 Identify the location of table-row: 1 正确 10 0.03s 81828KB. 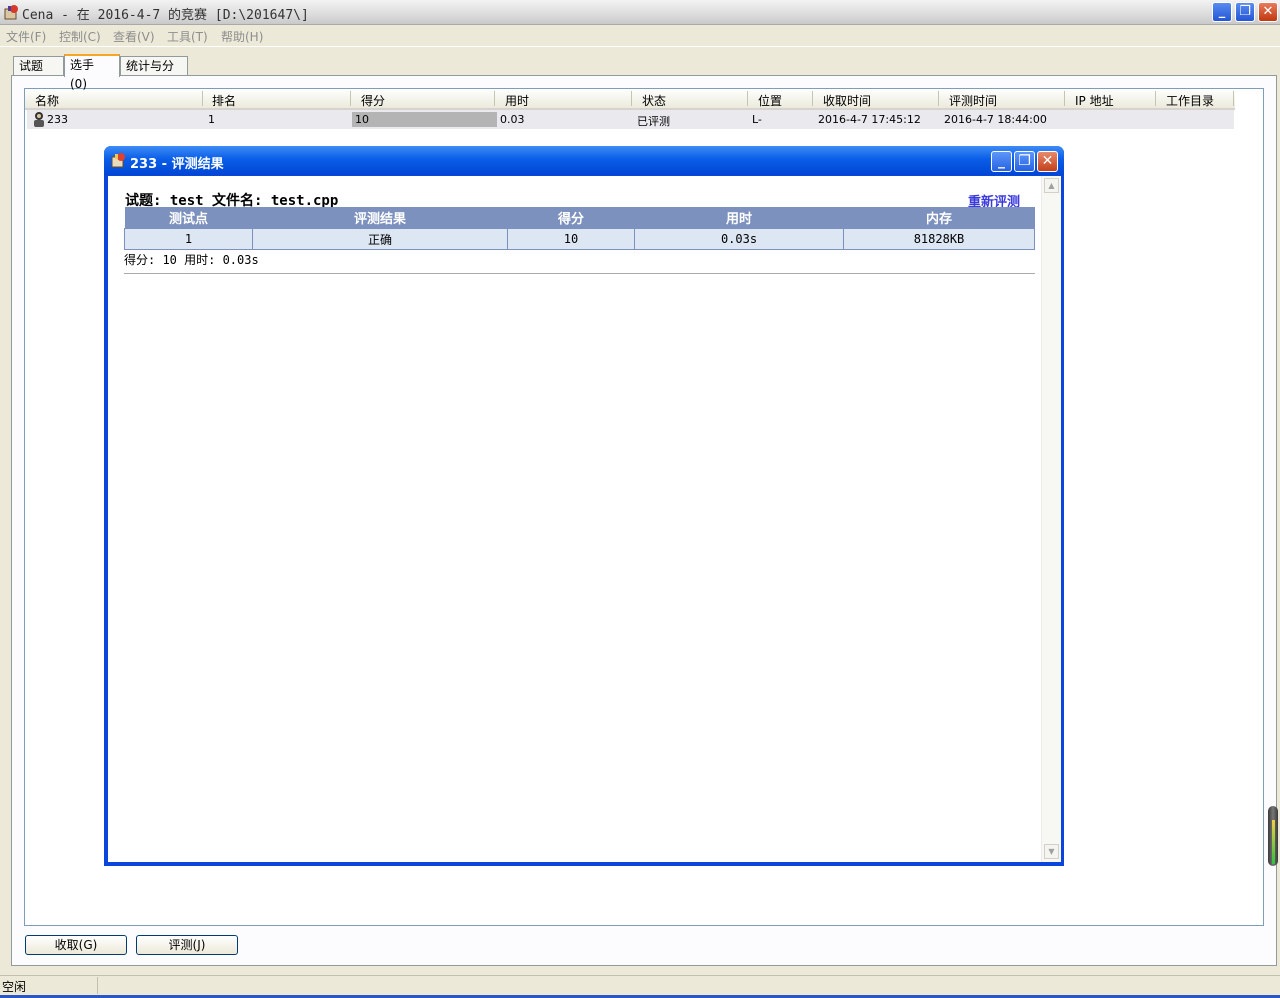
(579, 239).